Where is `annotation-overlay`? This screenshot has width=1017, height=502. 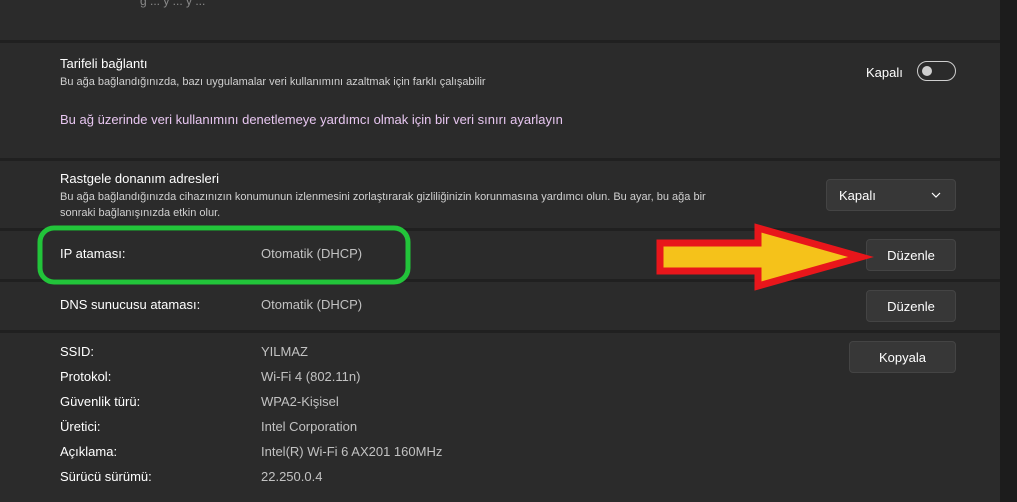 annotation-overlay is located at coordinates (455, 257).